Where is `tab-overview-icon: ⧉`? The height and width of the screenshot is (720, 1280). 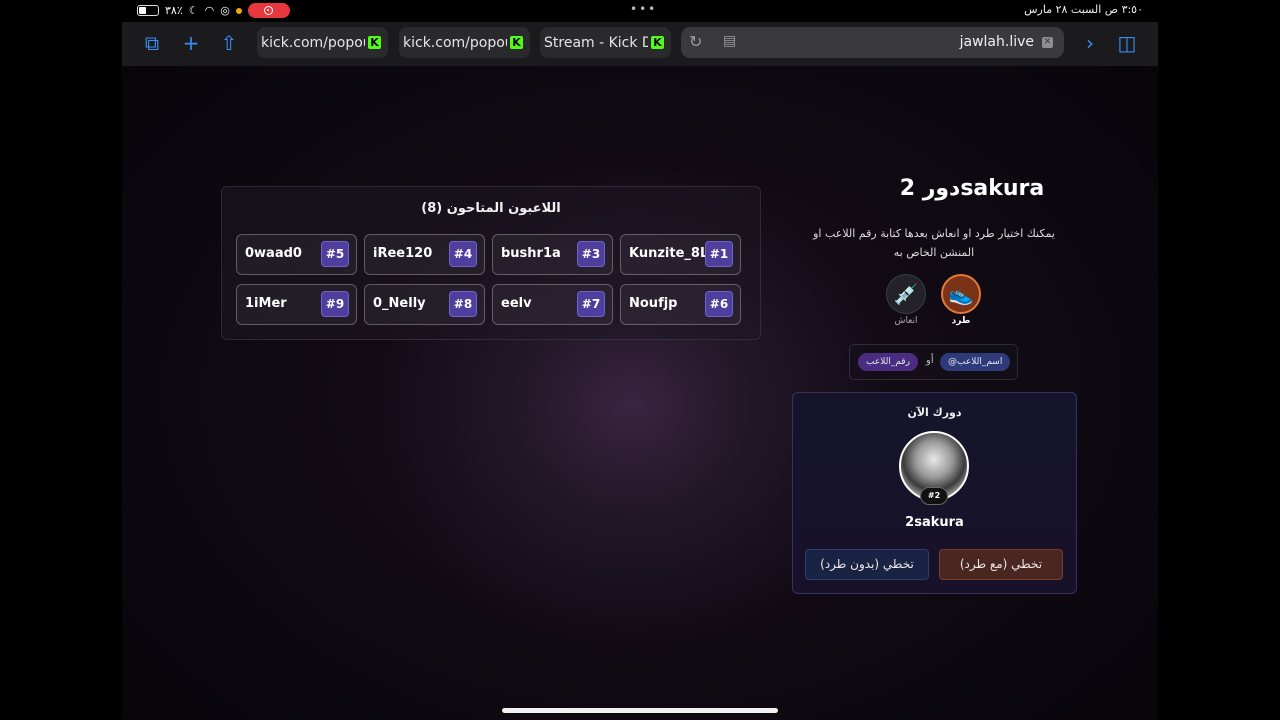
tab-overview-icon: ⧉ is located at coordinates (152, 43).